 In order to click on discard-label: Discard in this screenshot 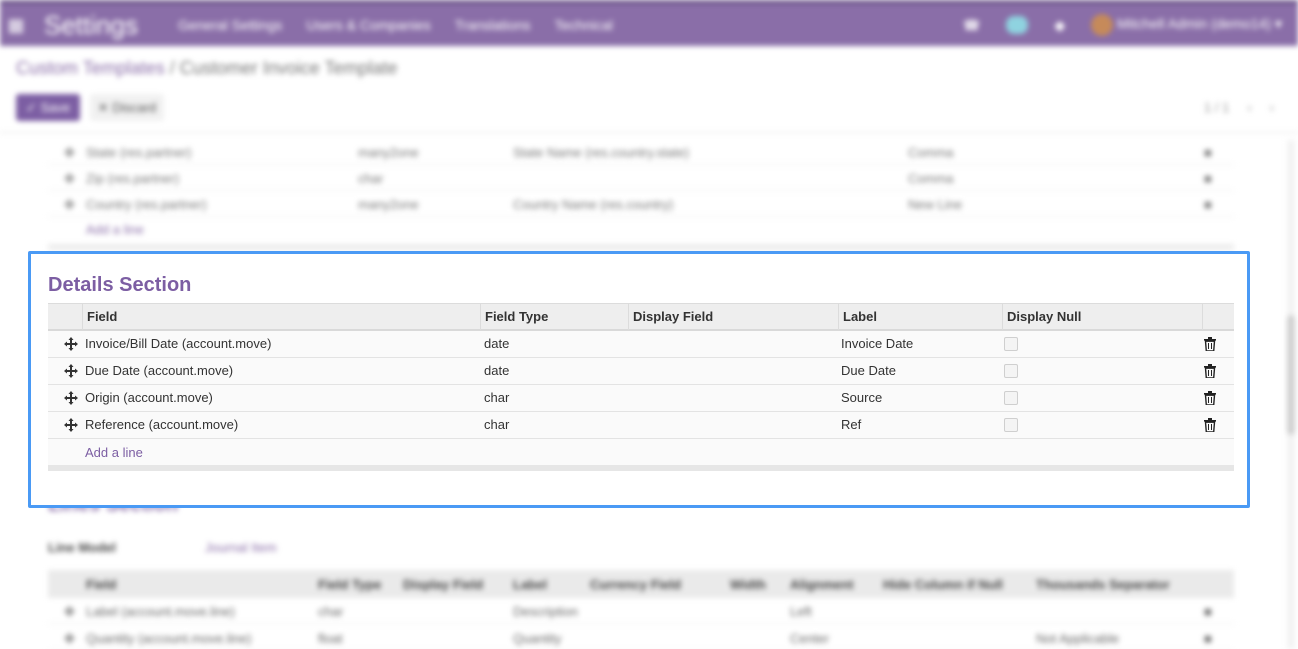, I will do `click(134, 107)`.